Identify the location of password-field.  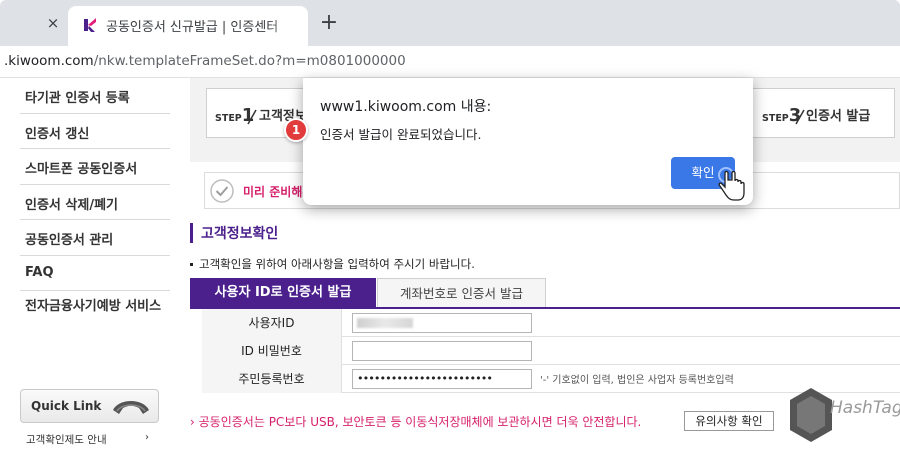
(442, 351).